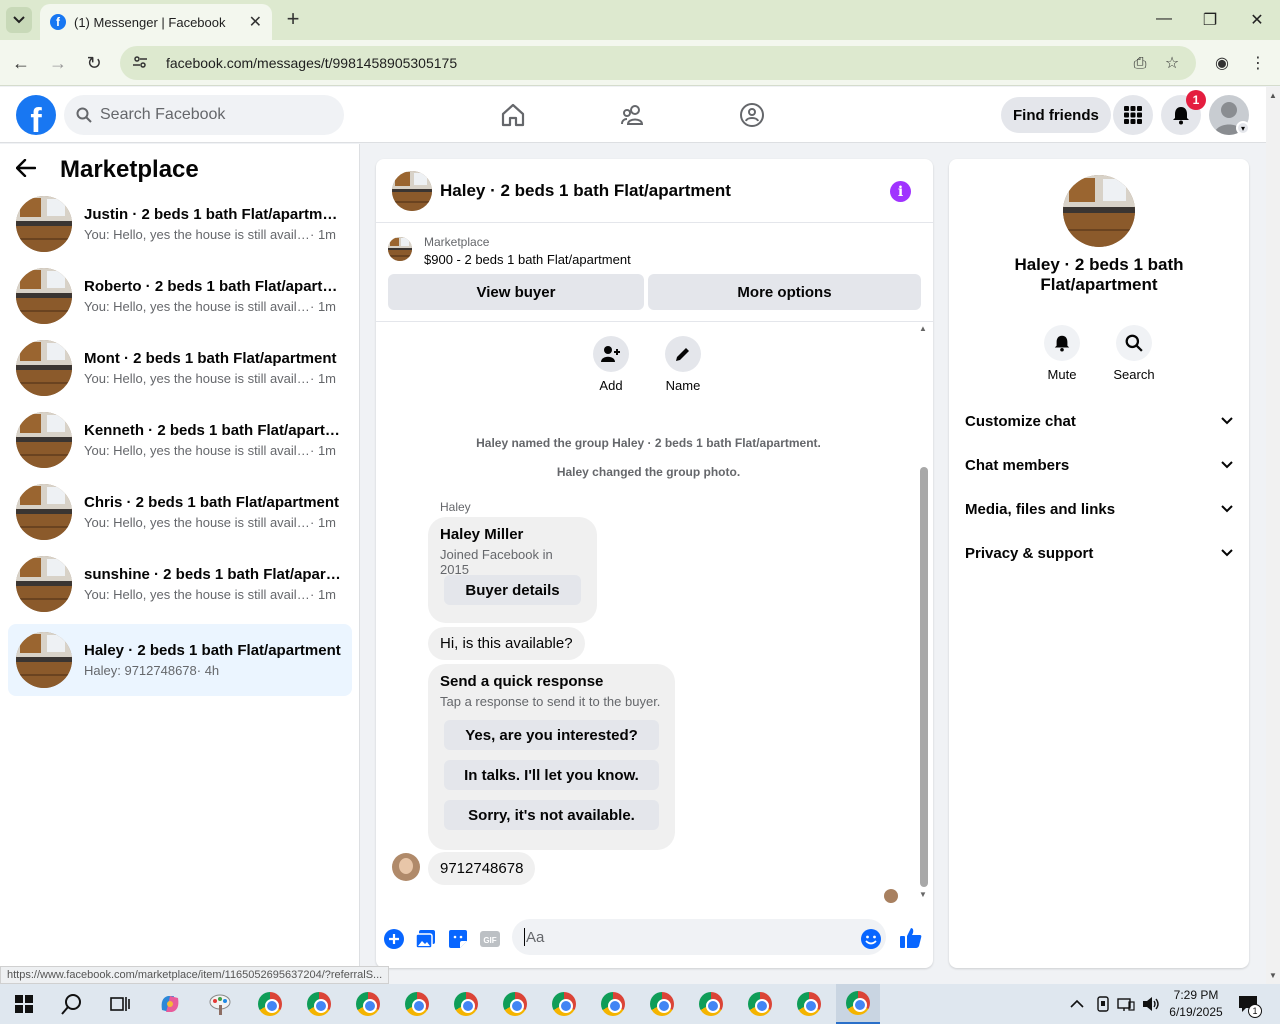 This screenshot has height=1024, width=1280. I want to click on groups-icon, so click(752, 115).